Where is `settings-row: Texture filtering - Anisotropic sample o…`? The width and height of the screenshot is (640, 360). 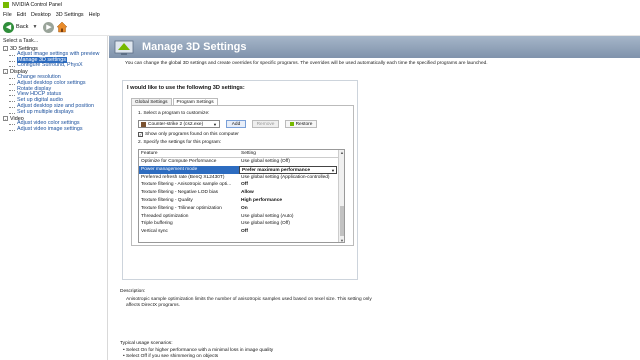 settings-row: Texture filtering - Anisotropic sample o… is located at coordinates (241, 185).